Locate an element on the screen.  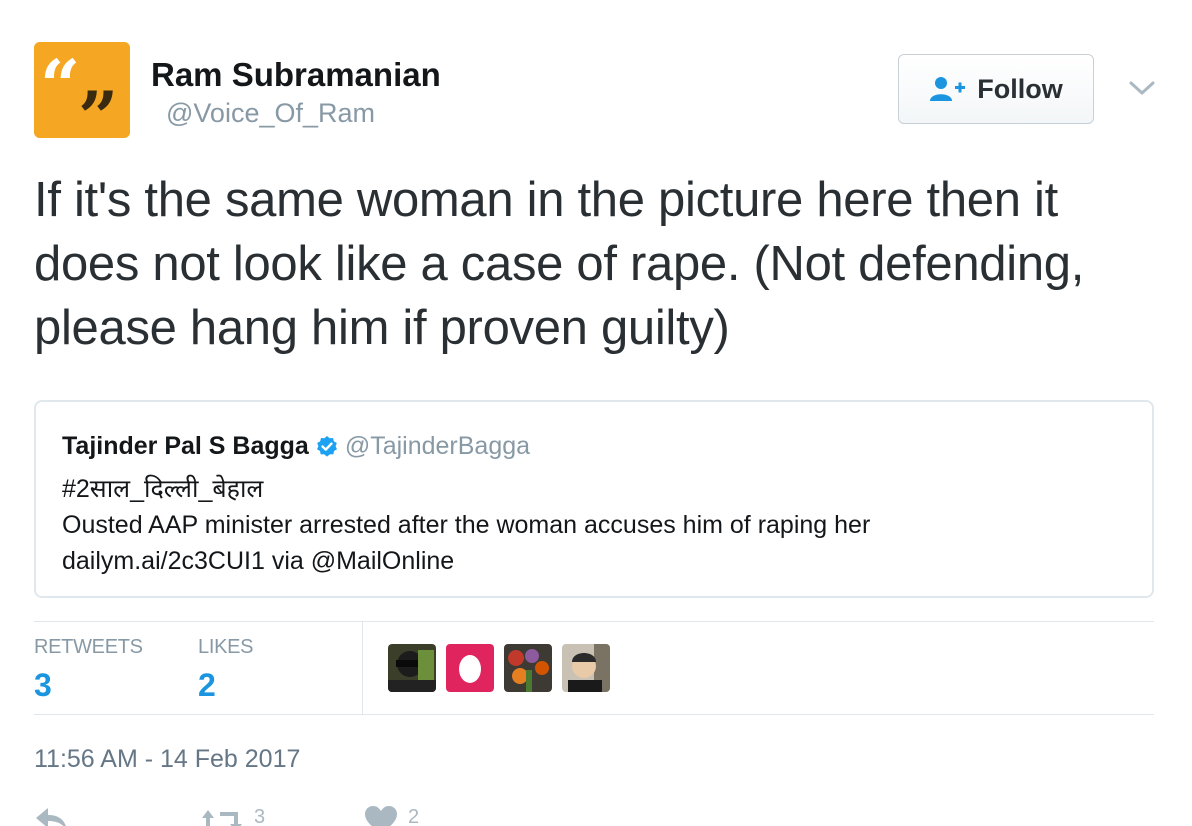
verified-badge-icon is located at coordinates (326, 446).